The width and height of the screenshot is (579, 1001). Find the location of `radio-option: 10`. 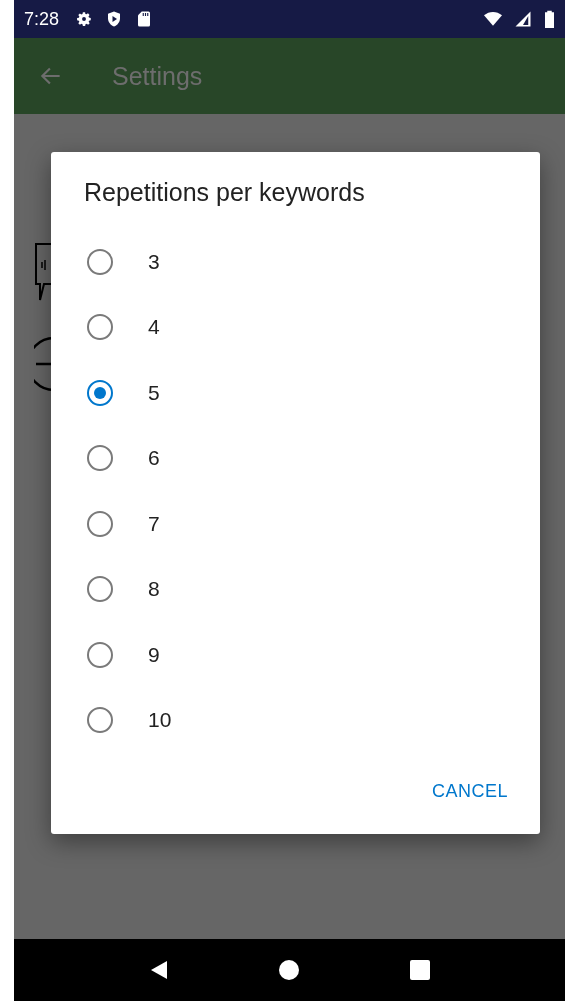

radio-option: 10 is located at coordinates (295, 720).